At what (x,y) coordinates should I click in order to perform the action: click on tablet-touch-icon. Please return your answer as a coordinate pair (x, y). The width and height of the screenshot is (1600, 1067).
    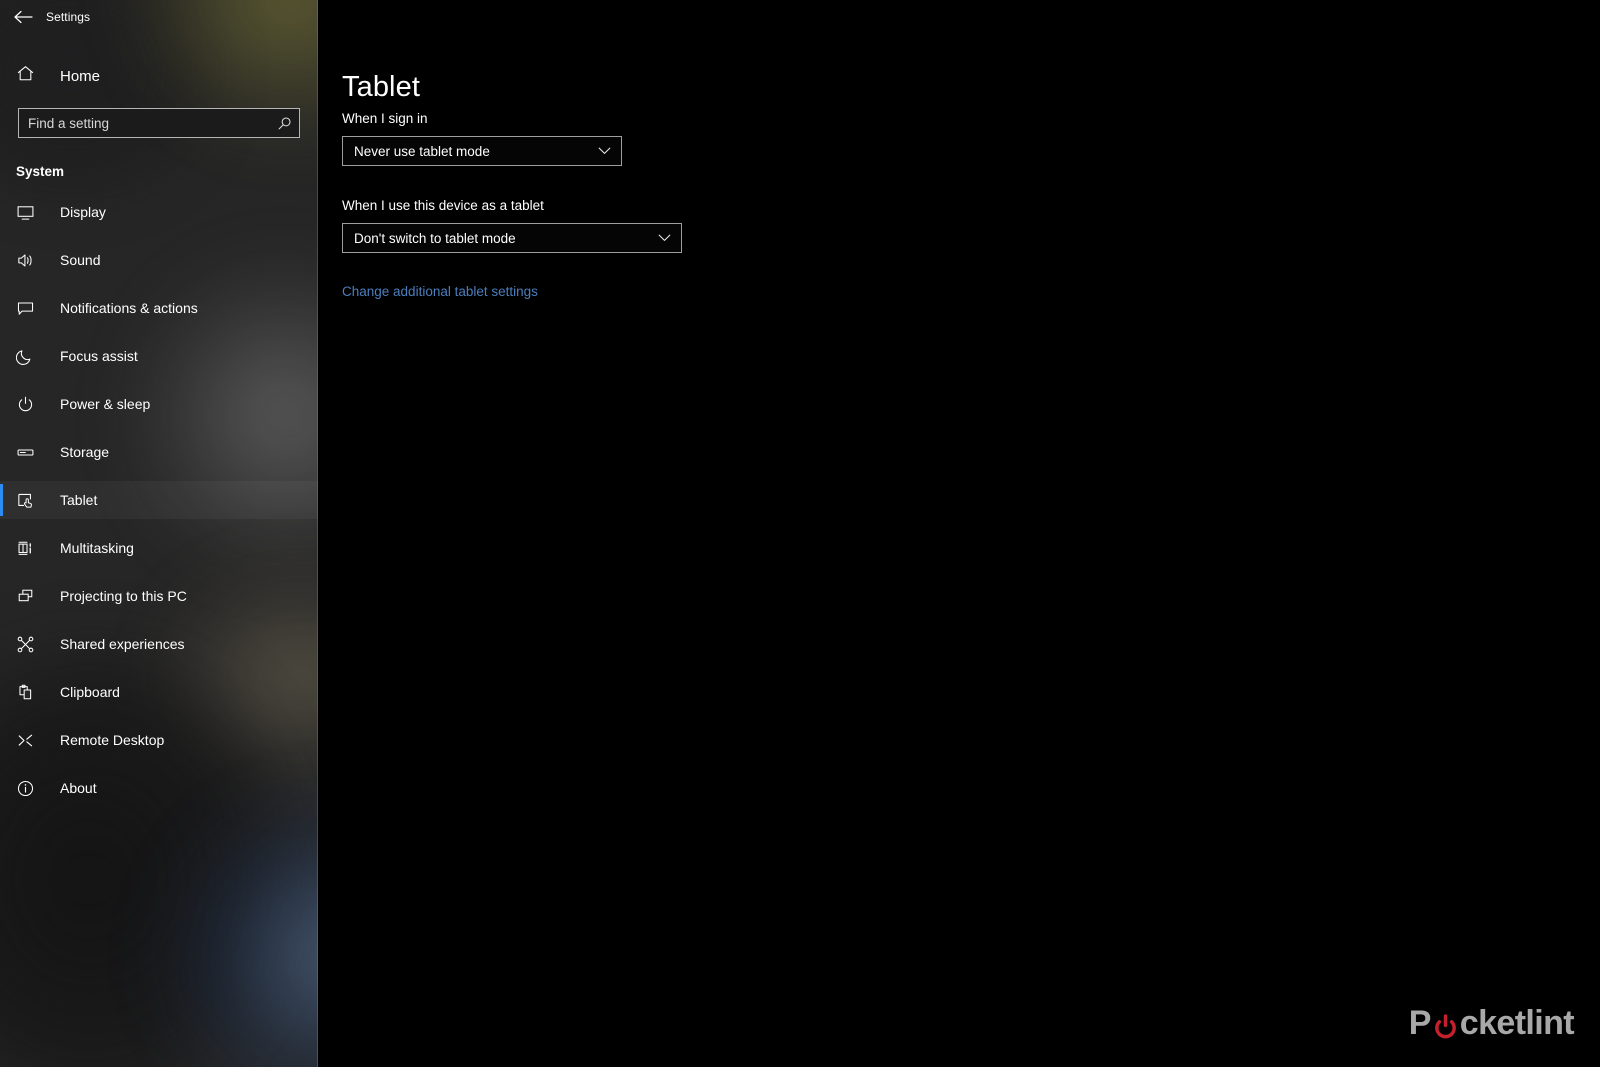
    Looking at the image, I should click on (32, 500).